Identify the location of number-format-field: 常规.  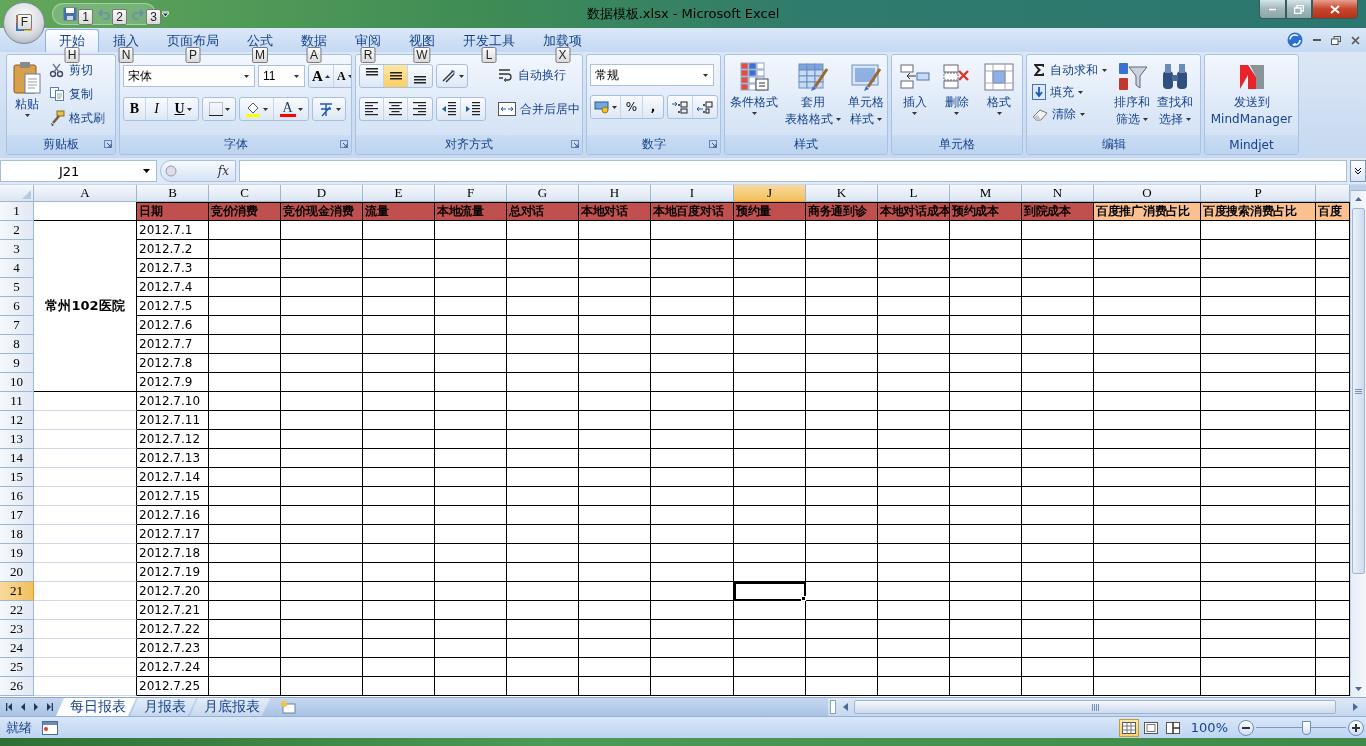
(652, 75).